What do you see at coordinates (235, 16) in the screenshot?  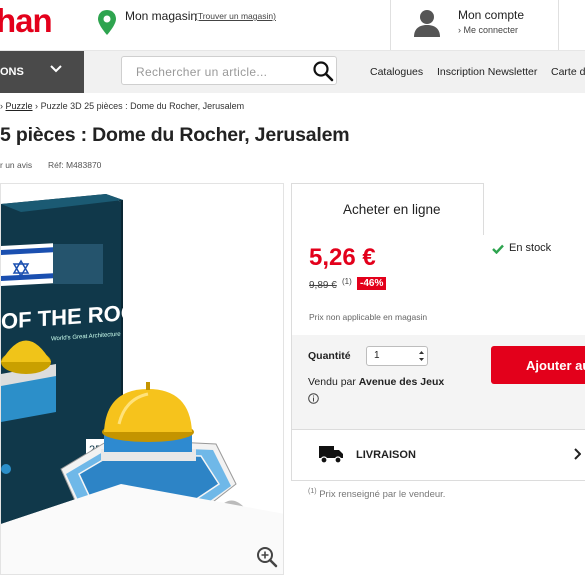 I see `find-store-link: (Trouver un magasin)` at bounding box center [235, 16].